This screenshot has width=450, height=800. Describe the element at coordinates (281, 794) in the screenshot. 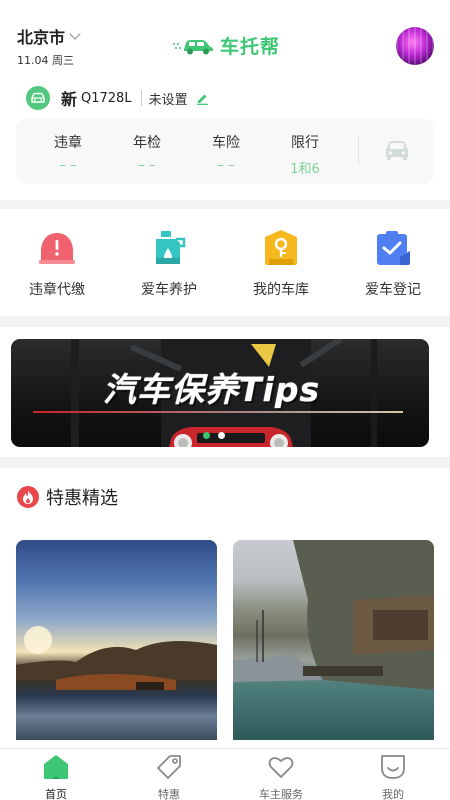

I see `tab-label: 车主服务` at that location.